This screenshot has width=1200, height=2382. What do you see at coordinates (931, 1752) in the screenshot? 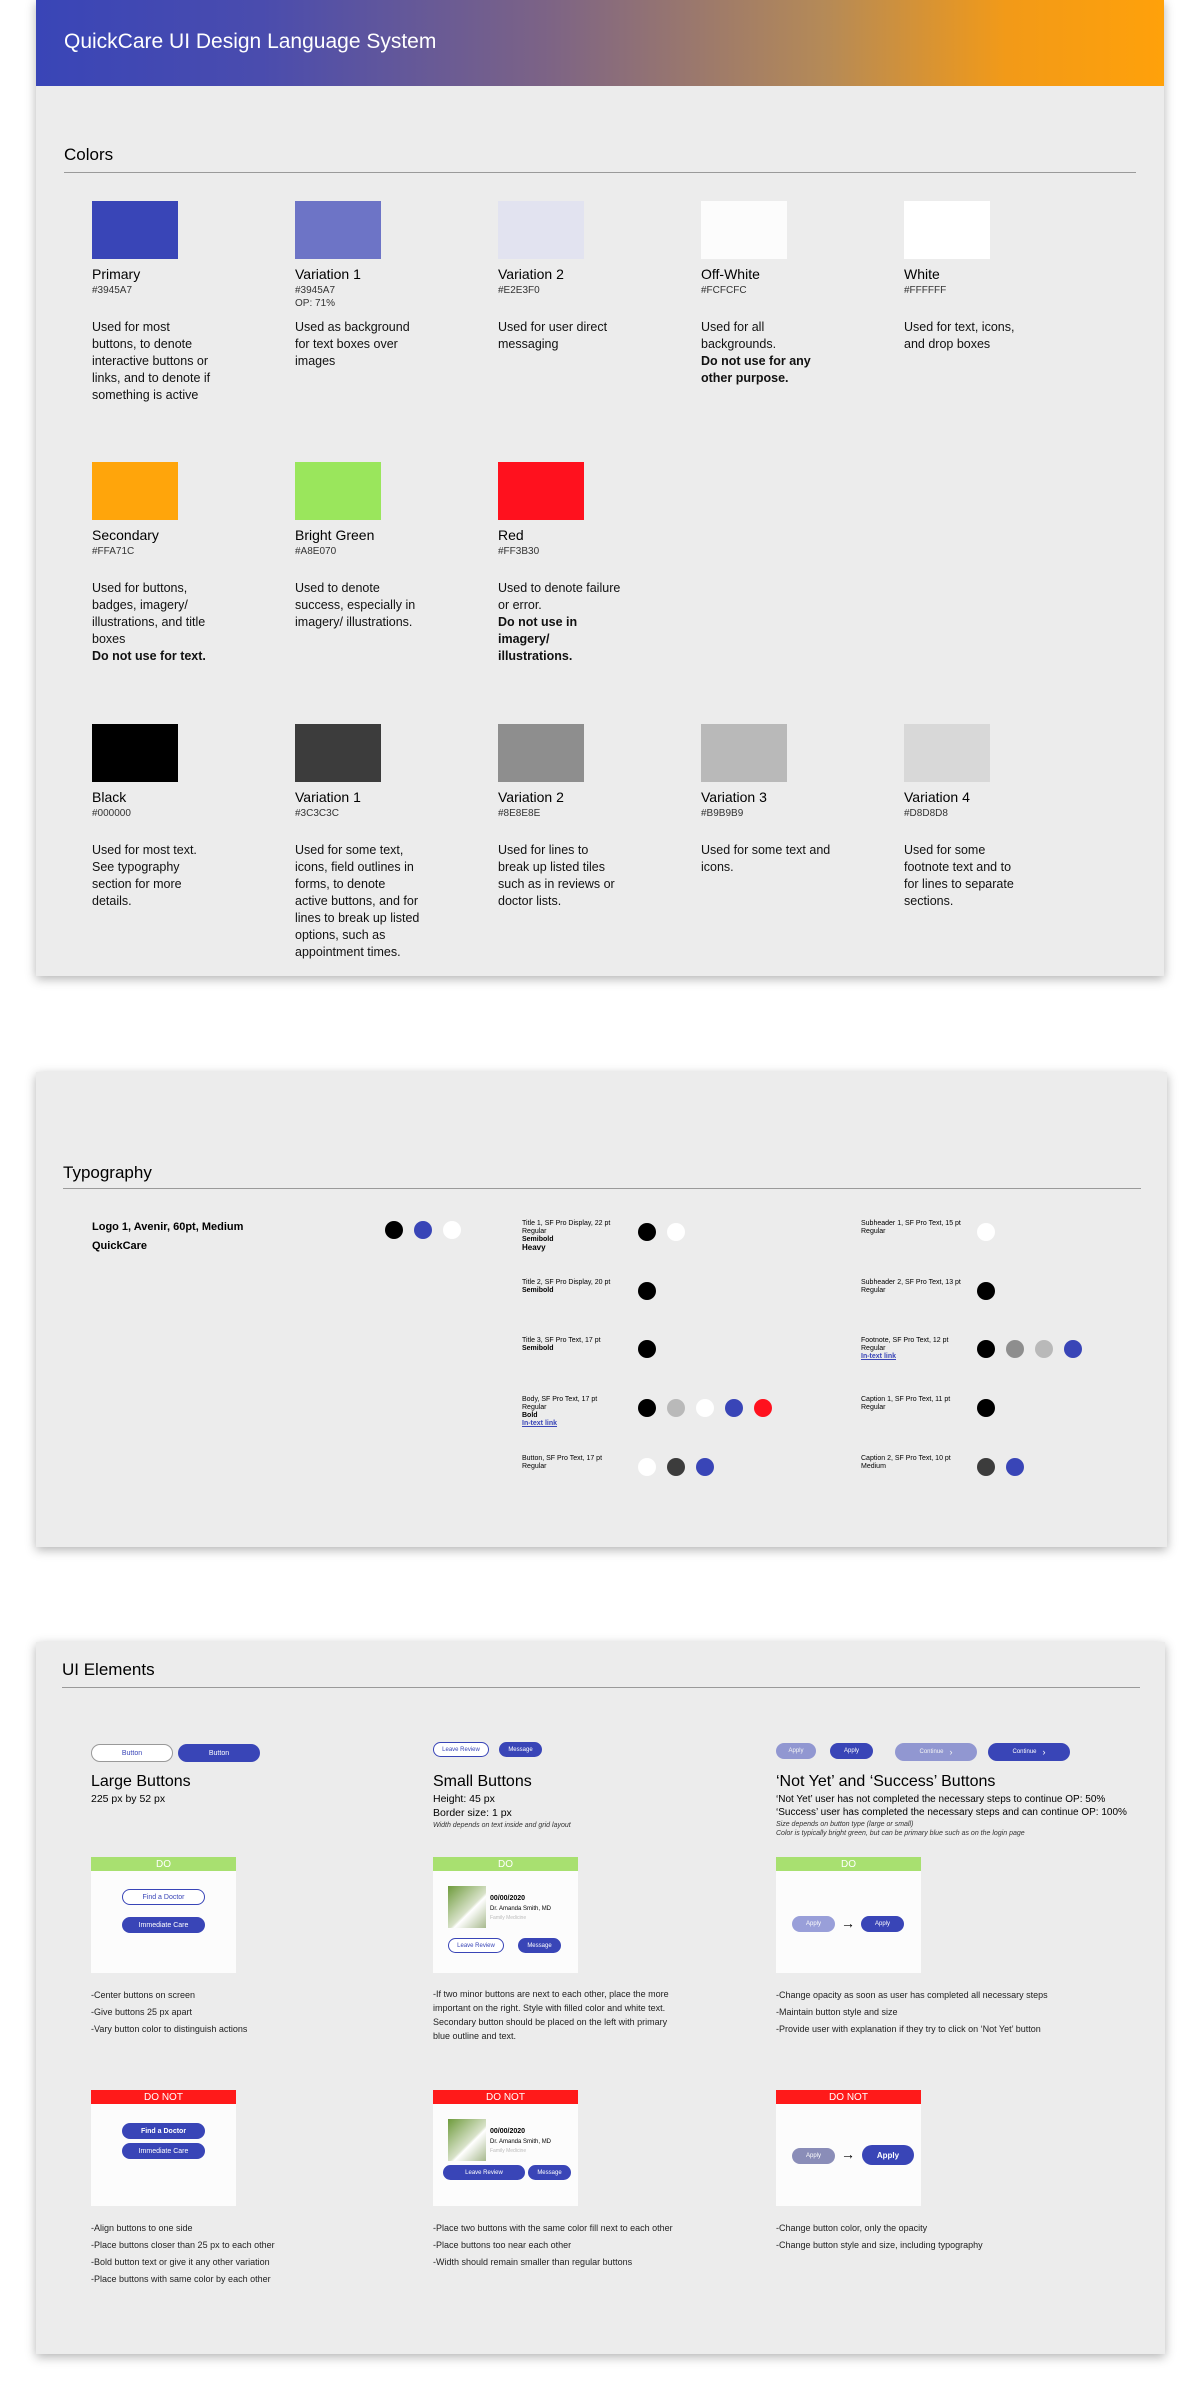
I see `continue-label: Continue` at bounding box center [931, 1752].